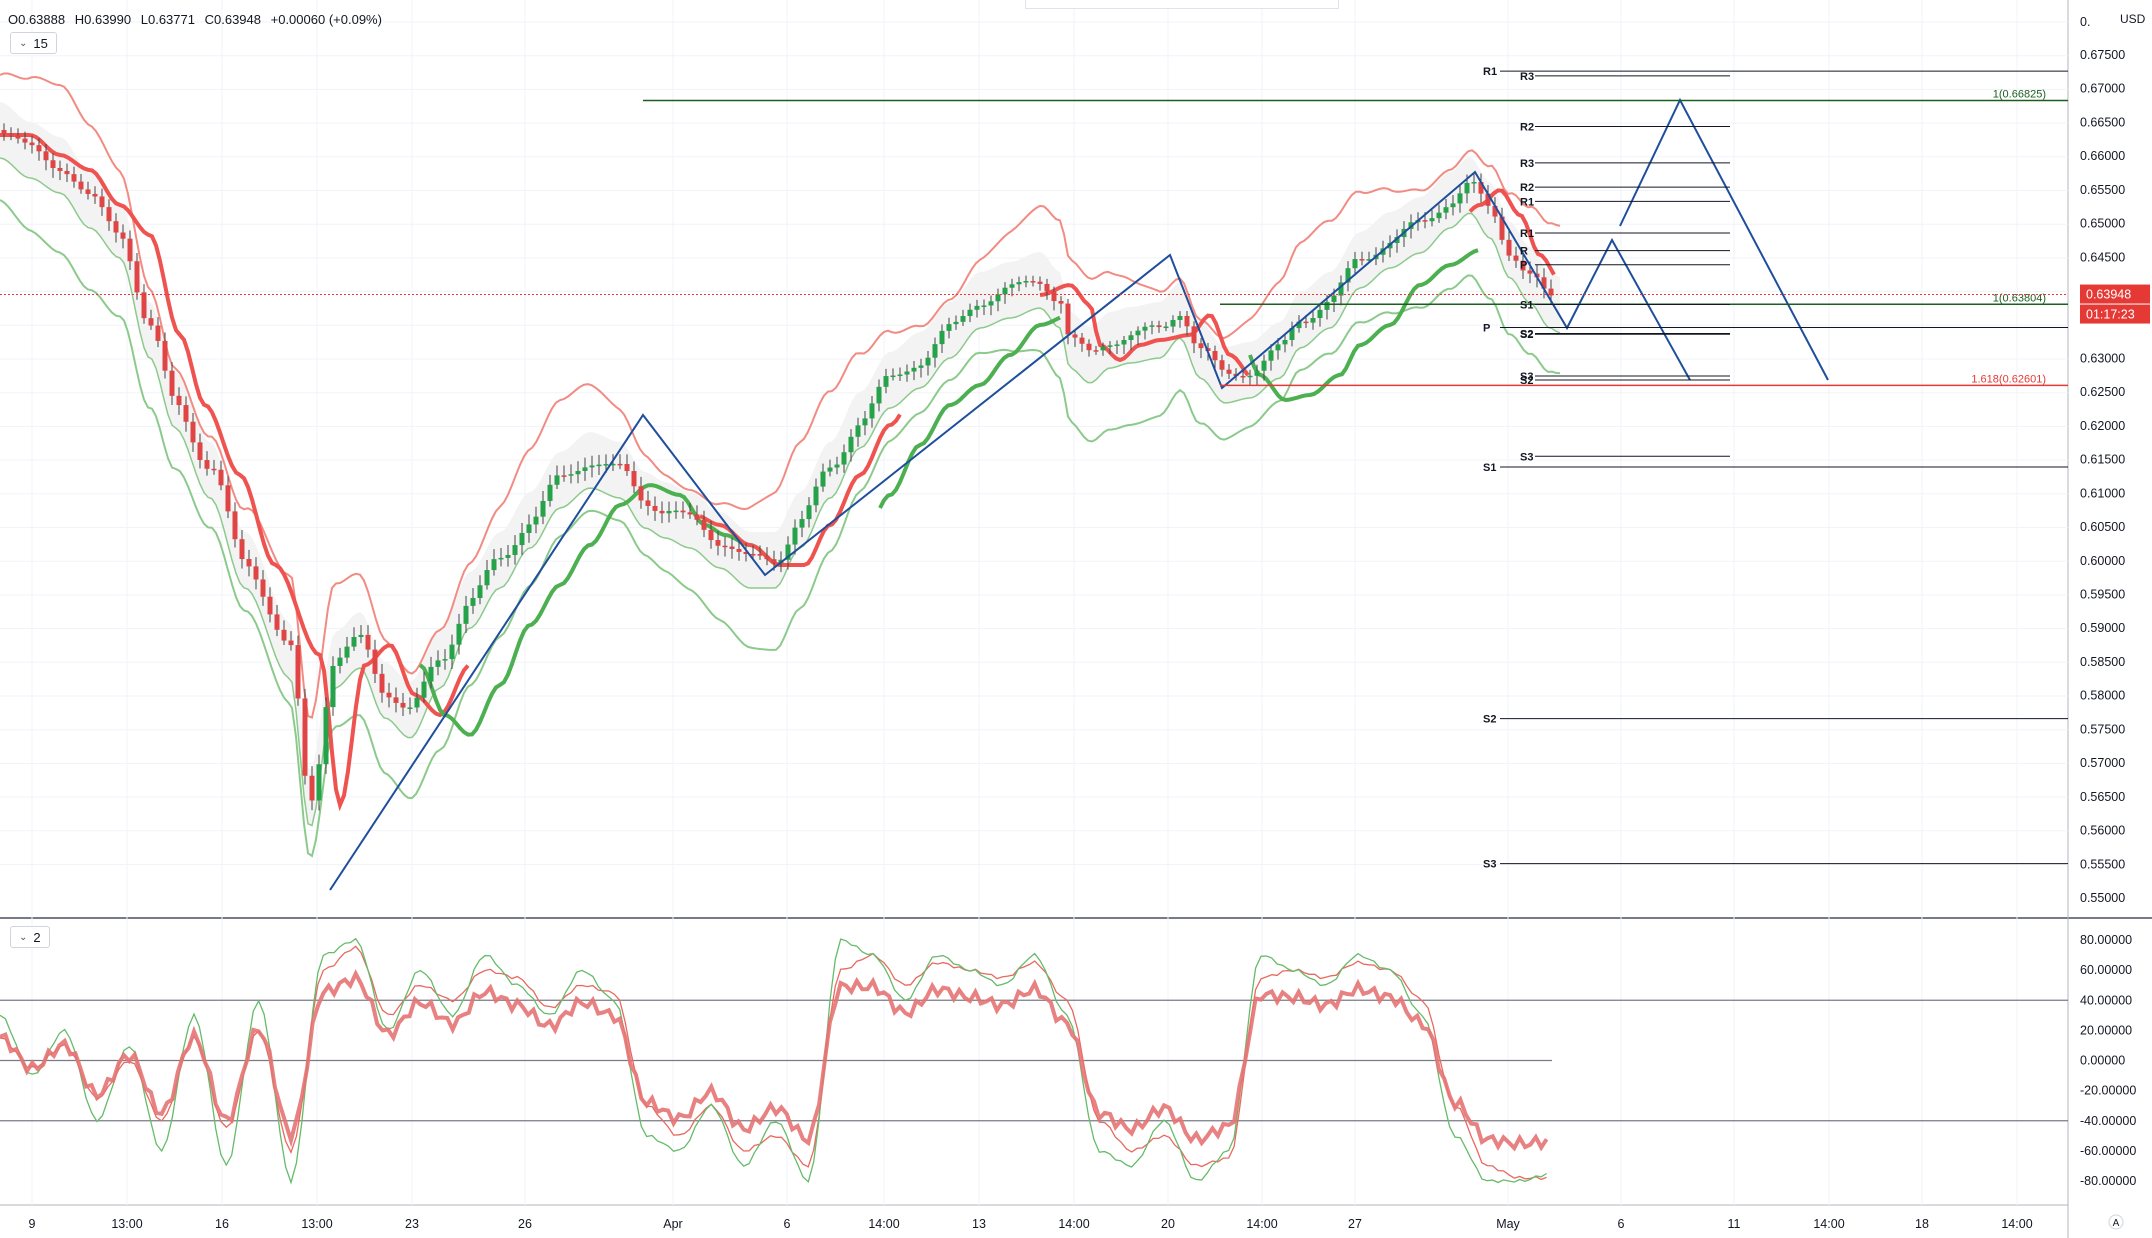  Describe the element at coordinates (2106, 940) in the screenshot. I see `osc-tick-label: 80.00000` at that location.